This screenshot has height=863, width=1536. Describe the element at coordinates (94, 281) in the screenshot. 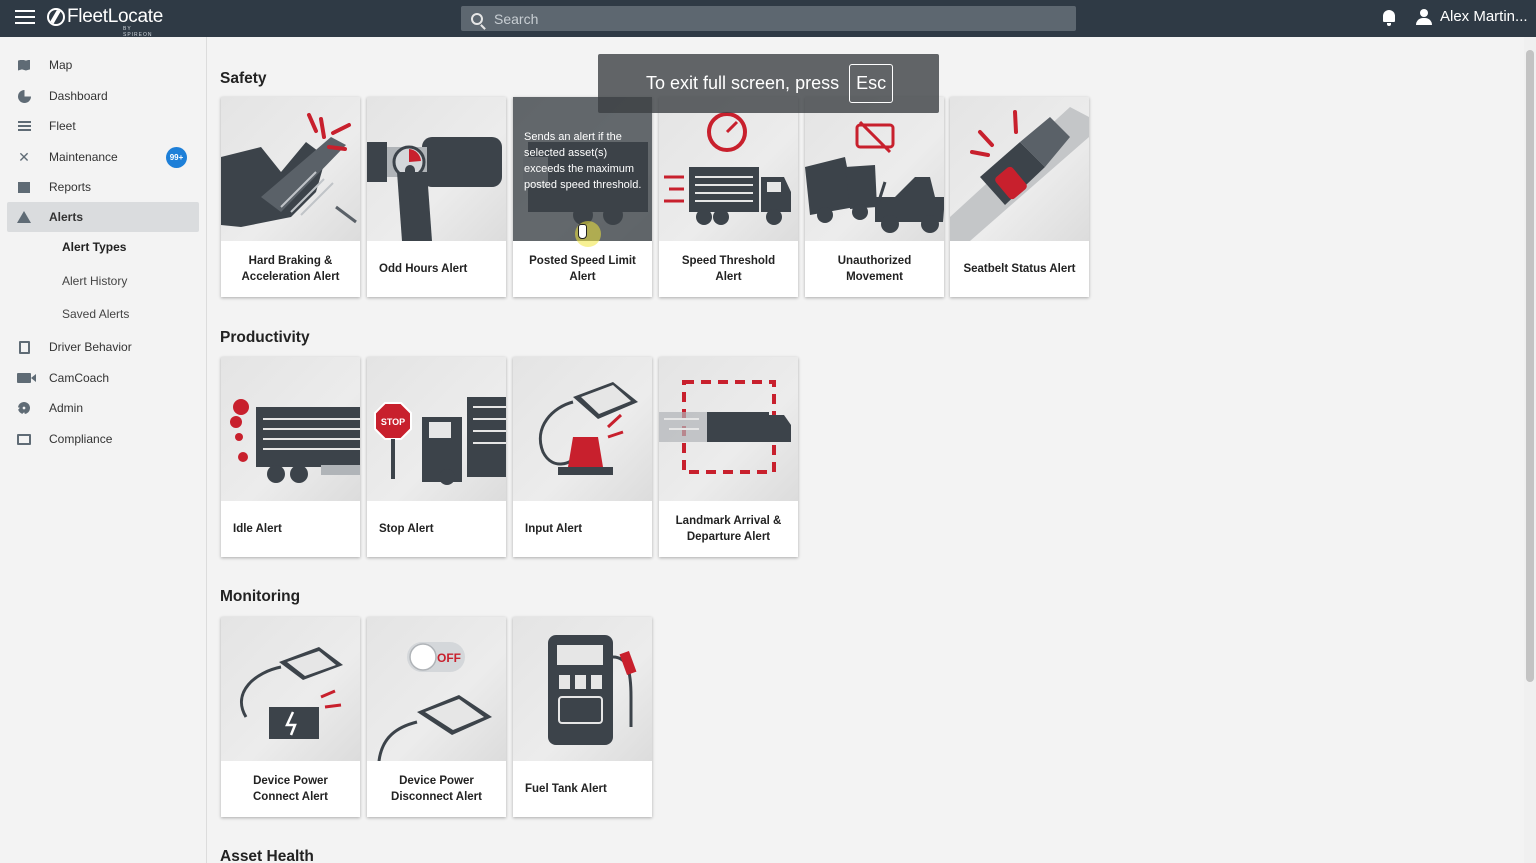

I see `sidebar-subitem-alert-history: Alert History` at that location.